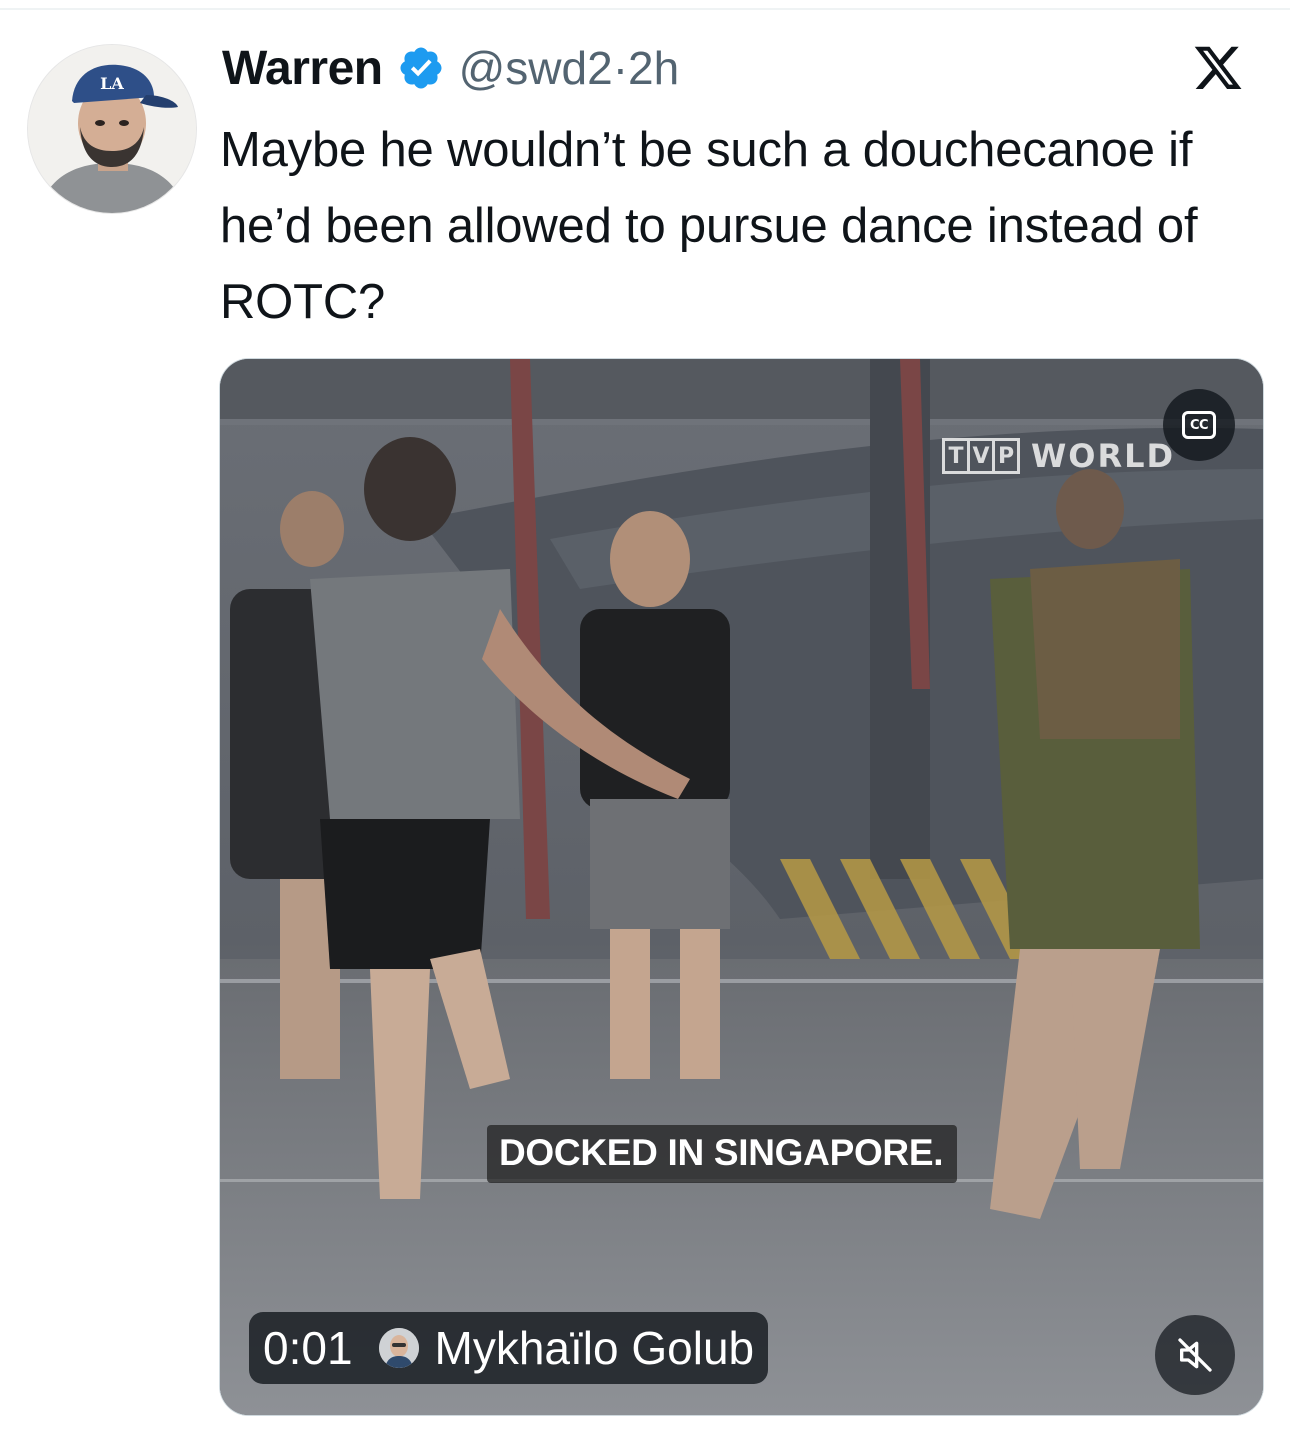  I want to click on uploader-avatar-image, so click(398, 1348).